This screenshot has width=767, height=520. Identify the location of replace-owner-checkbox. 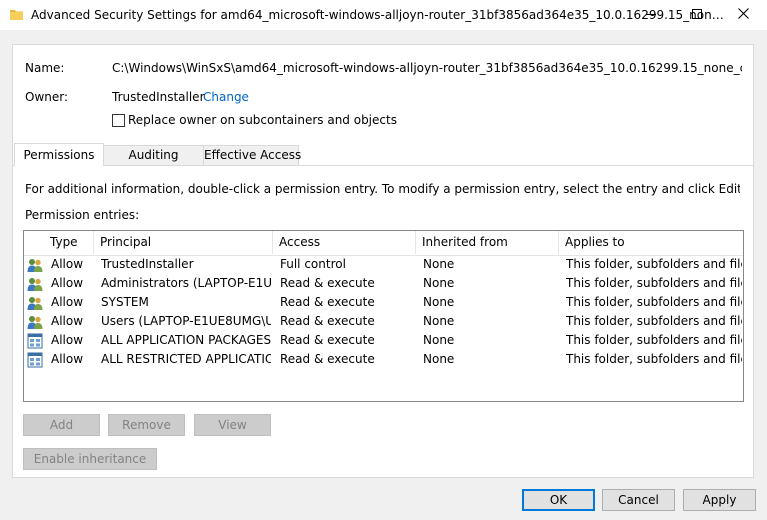
(118, 120).